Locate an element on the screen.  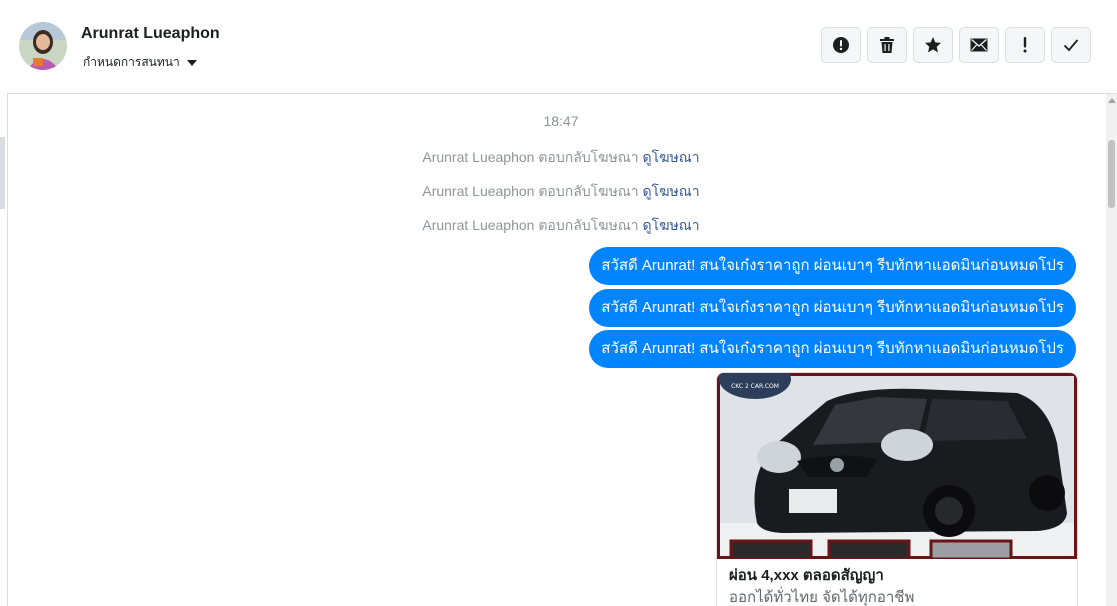
assign-conversation-label: กำหนดการสนทนา is located at coordinates (131, 62).